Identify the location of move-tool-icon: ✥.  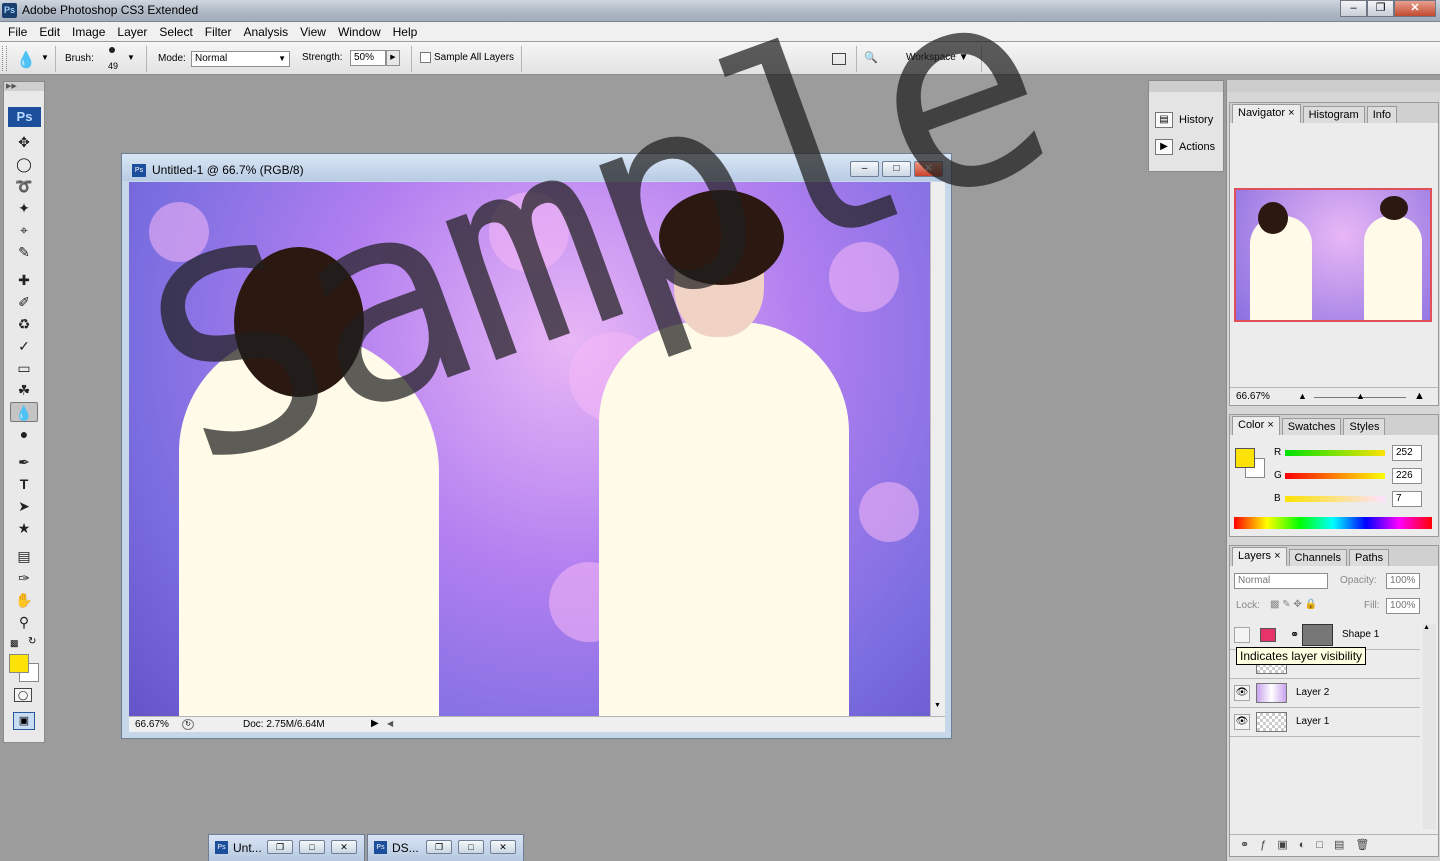
(24, 142).